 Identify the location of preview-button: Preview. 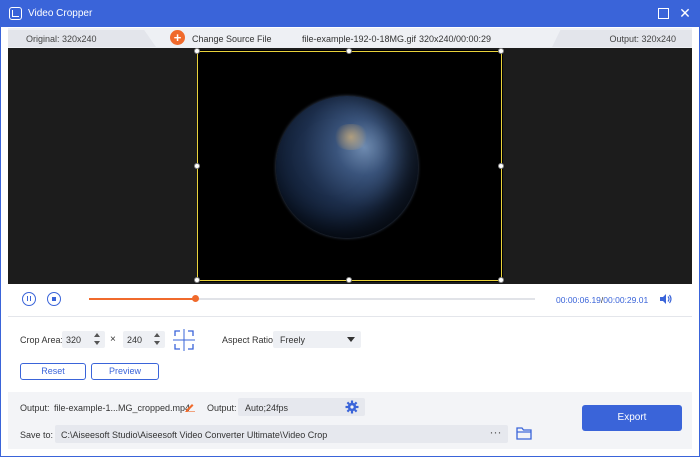
(125, 371).